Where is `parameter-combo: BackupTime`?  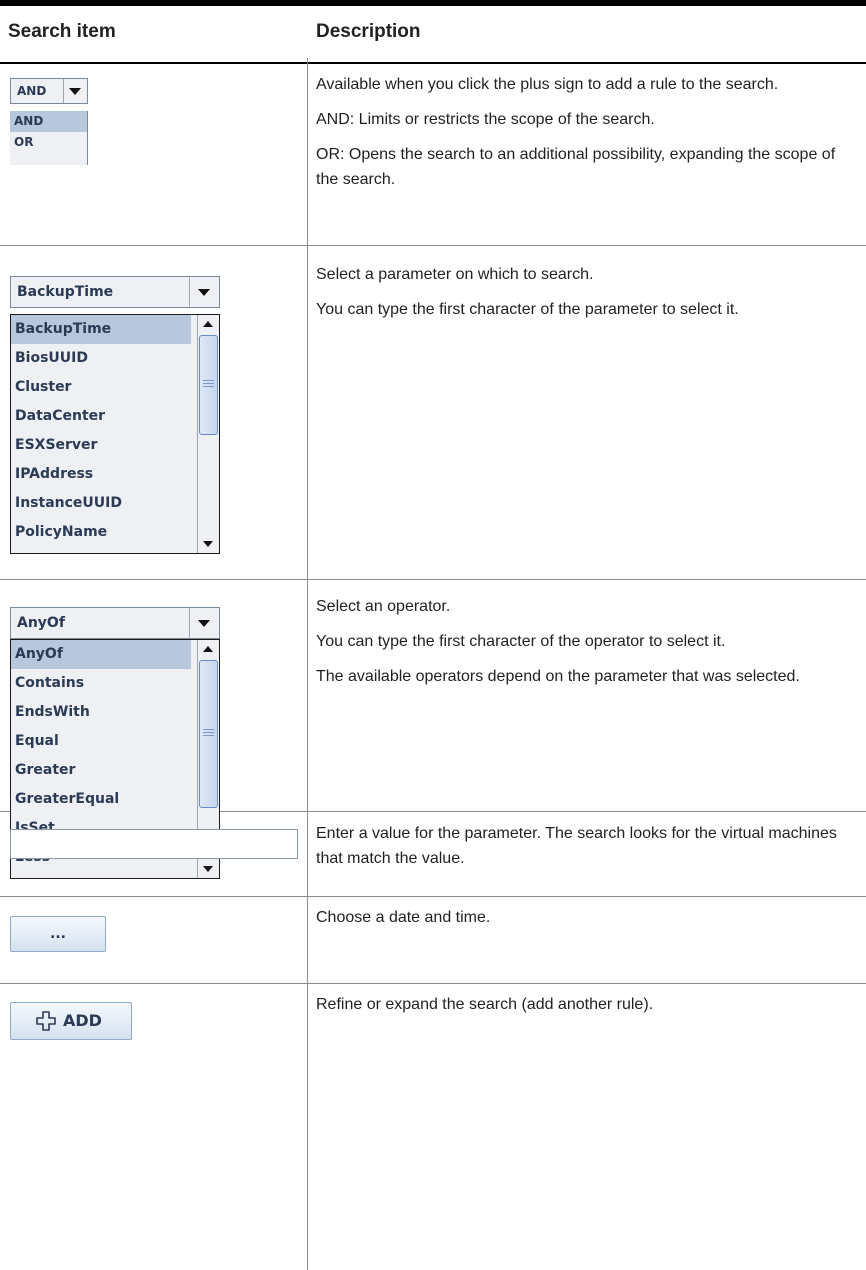 parameter-combo: BackupTime is located at coordinates (115, 292).